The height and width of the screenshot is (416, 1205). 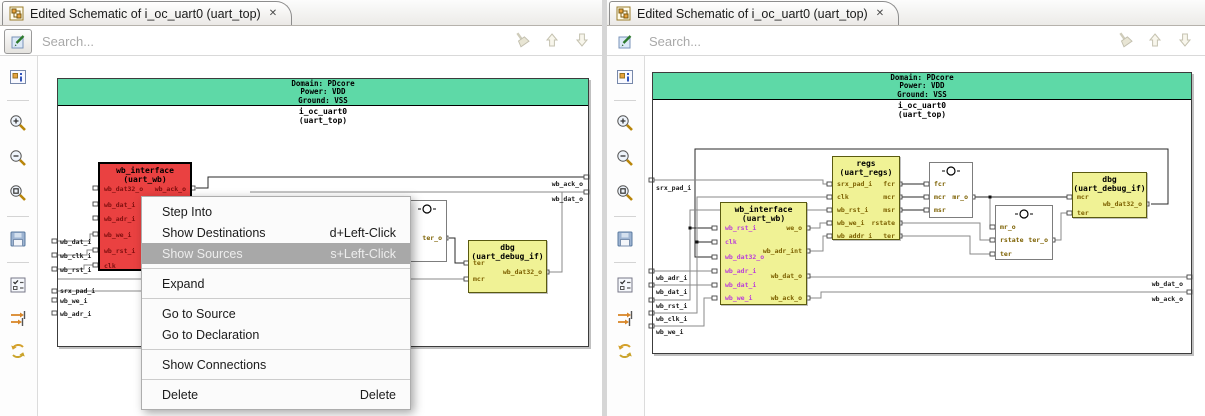 I want to click on search-tools, so click(x=551, y=39).